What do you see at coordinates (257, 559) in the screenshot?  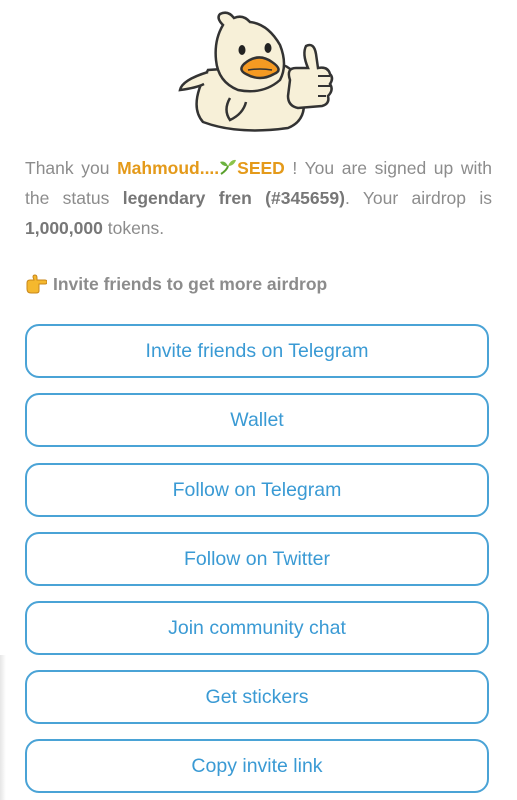 I see `follow-twitter-button: Follow on Twitter` at bounding box center [257, 559].